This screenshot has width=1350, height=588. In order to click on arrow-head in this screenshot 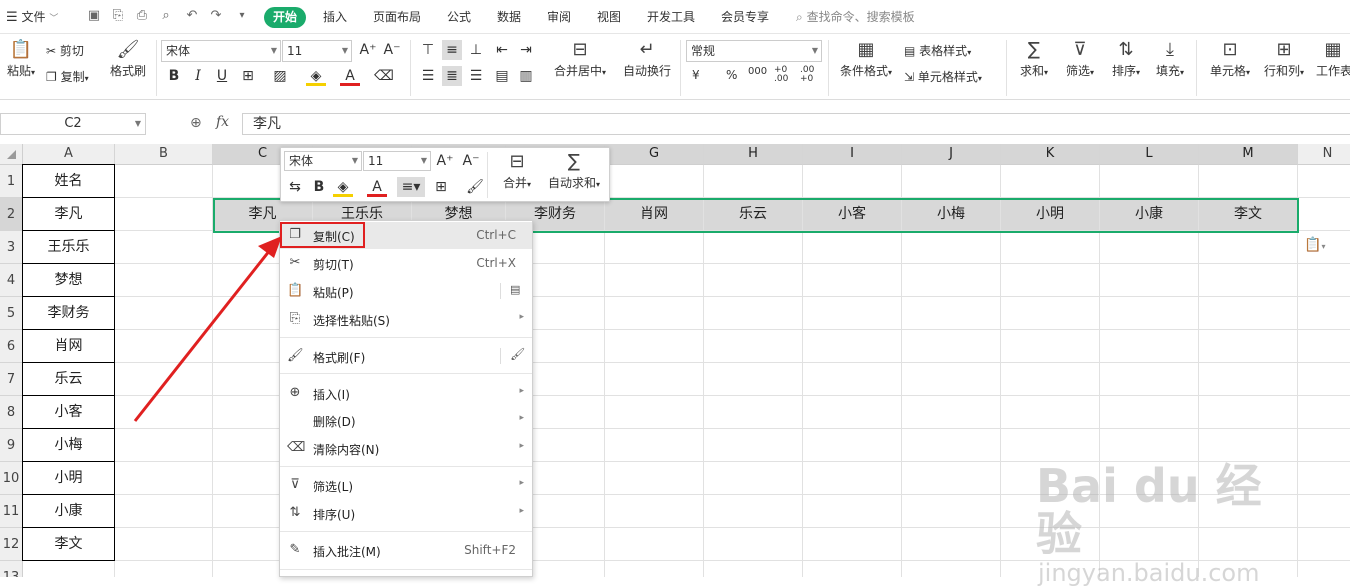, I will do `click(270, 247)`.